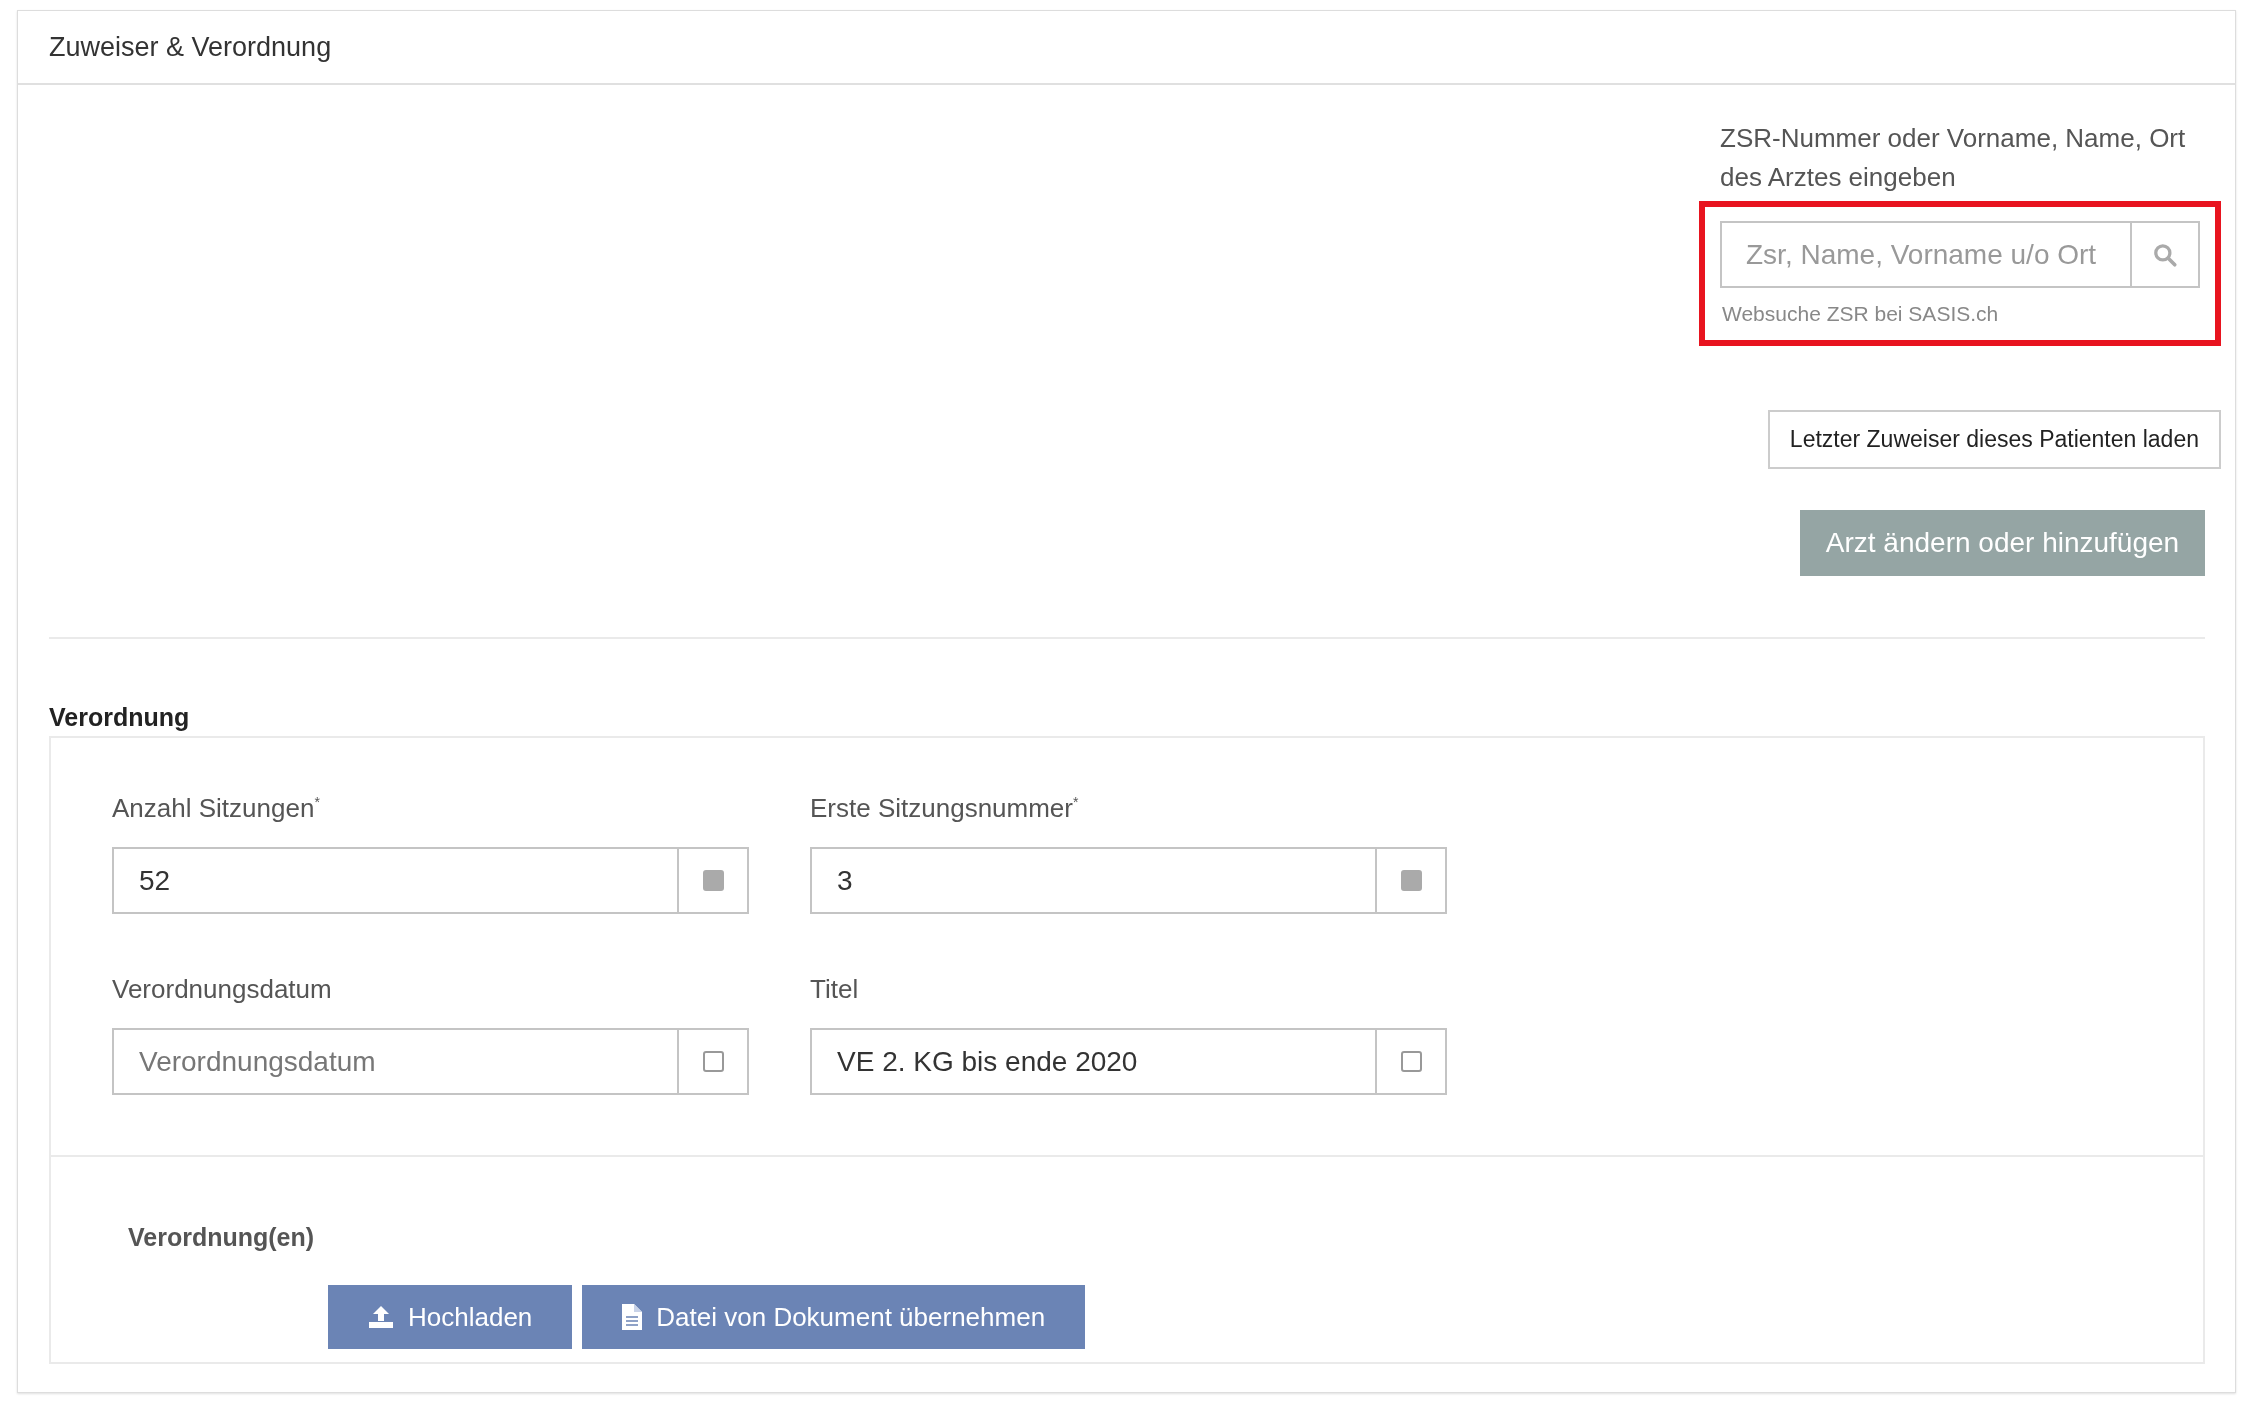 The height and width of the screenshot is (1408, 2250). Describe the element at coordinates (222, 990) in the screenshot. I see `field-label: Verordnungsdatum` at that location.